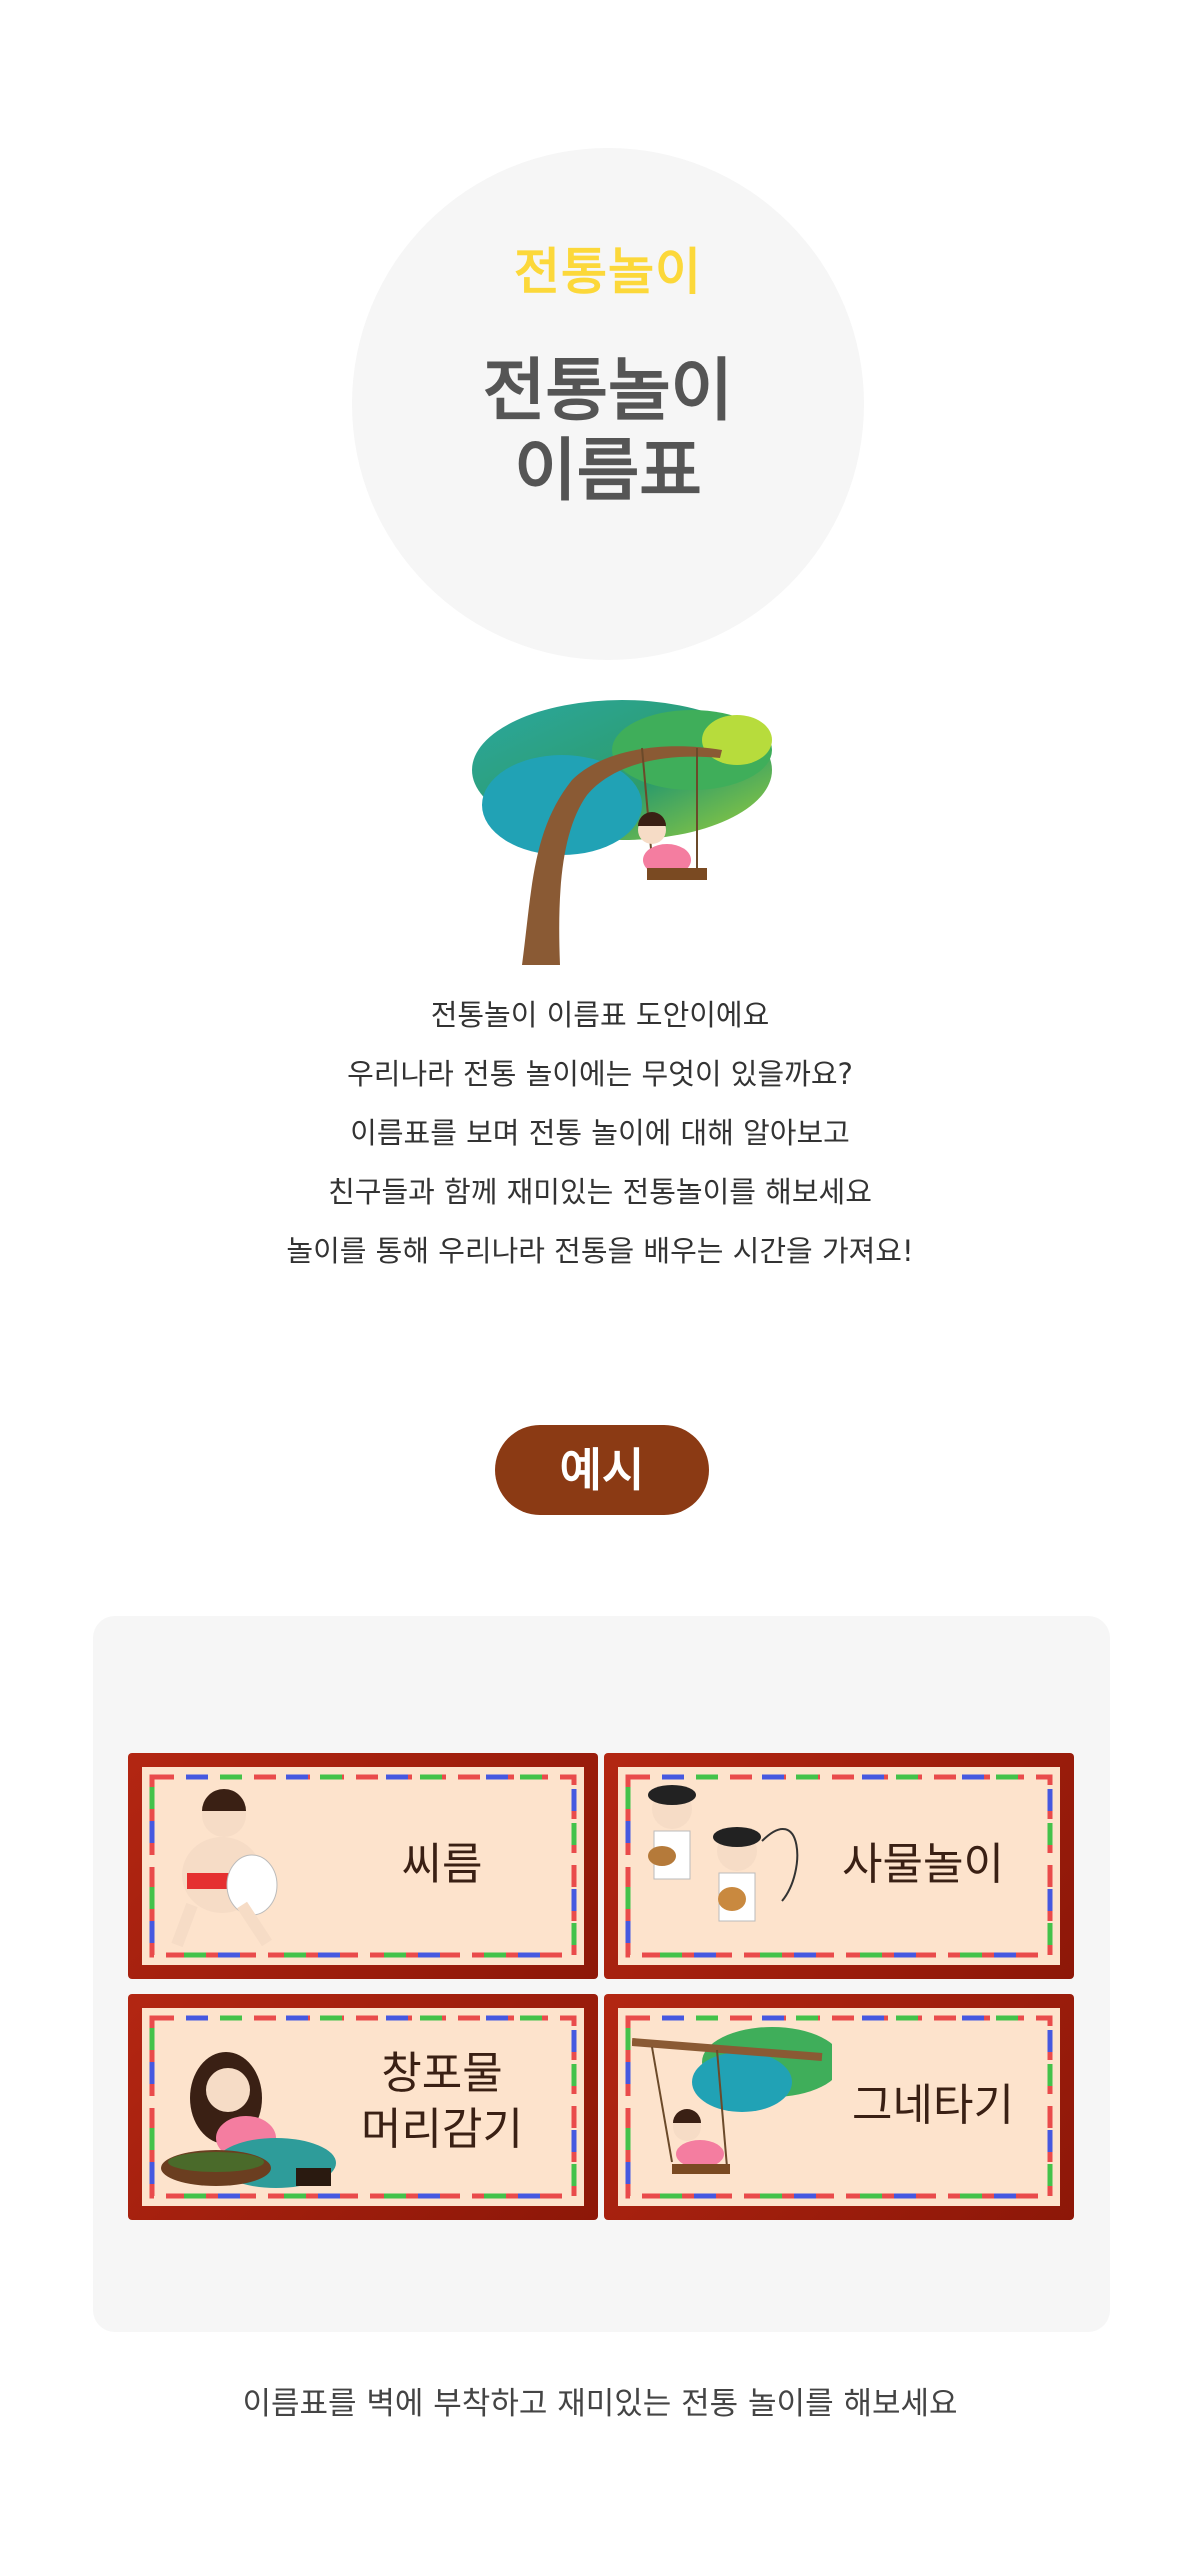  Describe the element at coordinates (442, 1864) in the screenshot. I see `card-label: 씨름` at that location.